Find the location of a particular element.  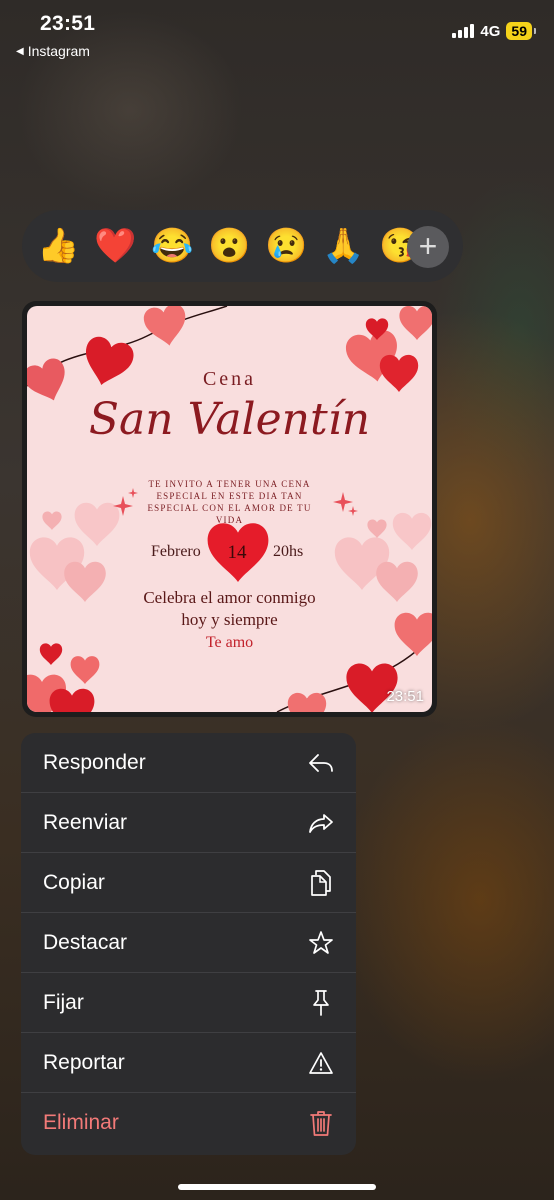

star-icon is located at coordinates (321, 943).